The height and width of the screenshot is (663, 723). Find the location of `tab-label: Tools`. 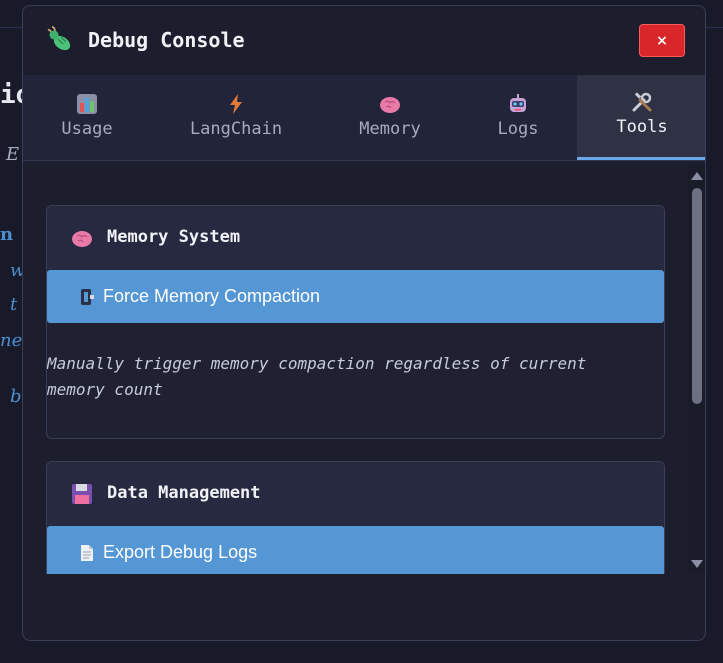

tab-label: Tools is located at coordinates (642, 127).